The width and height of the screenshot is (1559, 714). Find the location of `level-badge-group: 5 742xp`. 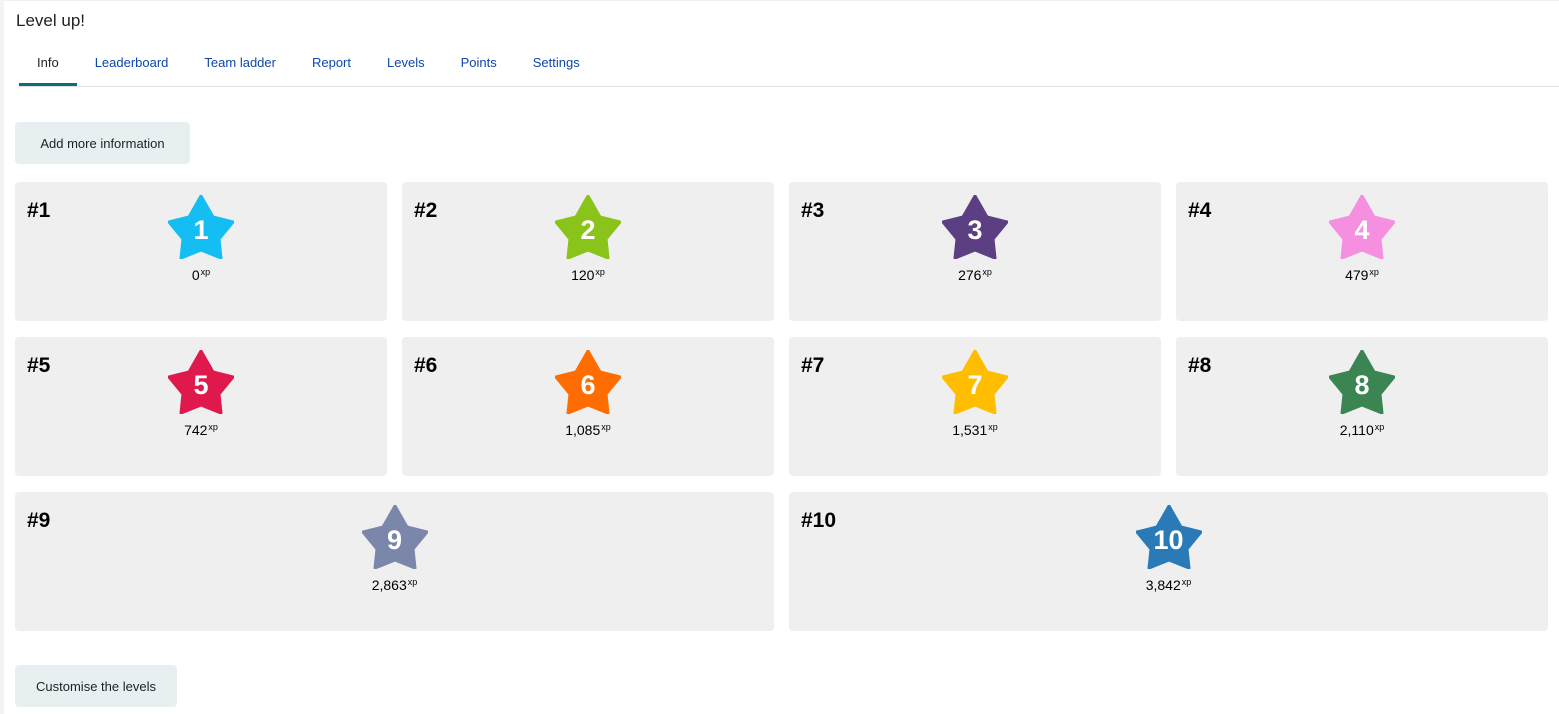

level-badge-group: 5 742xp is located at coordinates (201, 394).